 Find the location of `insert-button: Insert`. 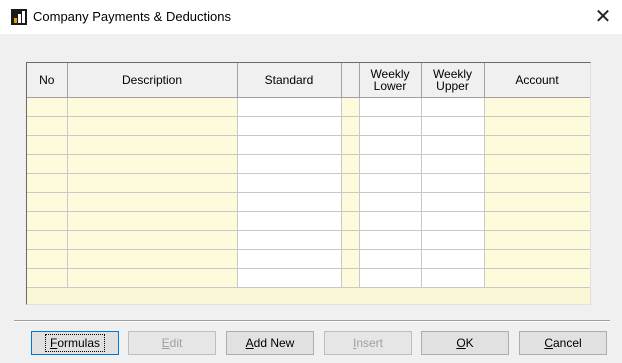

insert-button: Insert is located at coordinates (368, 343).